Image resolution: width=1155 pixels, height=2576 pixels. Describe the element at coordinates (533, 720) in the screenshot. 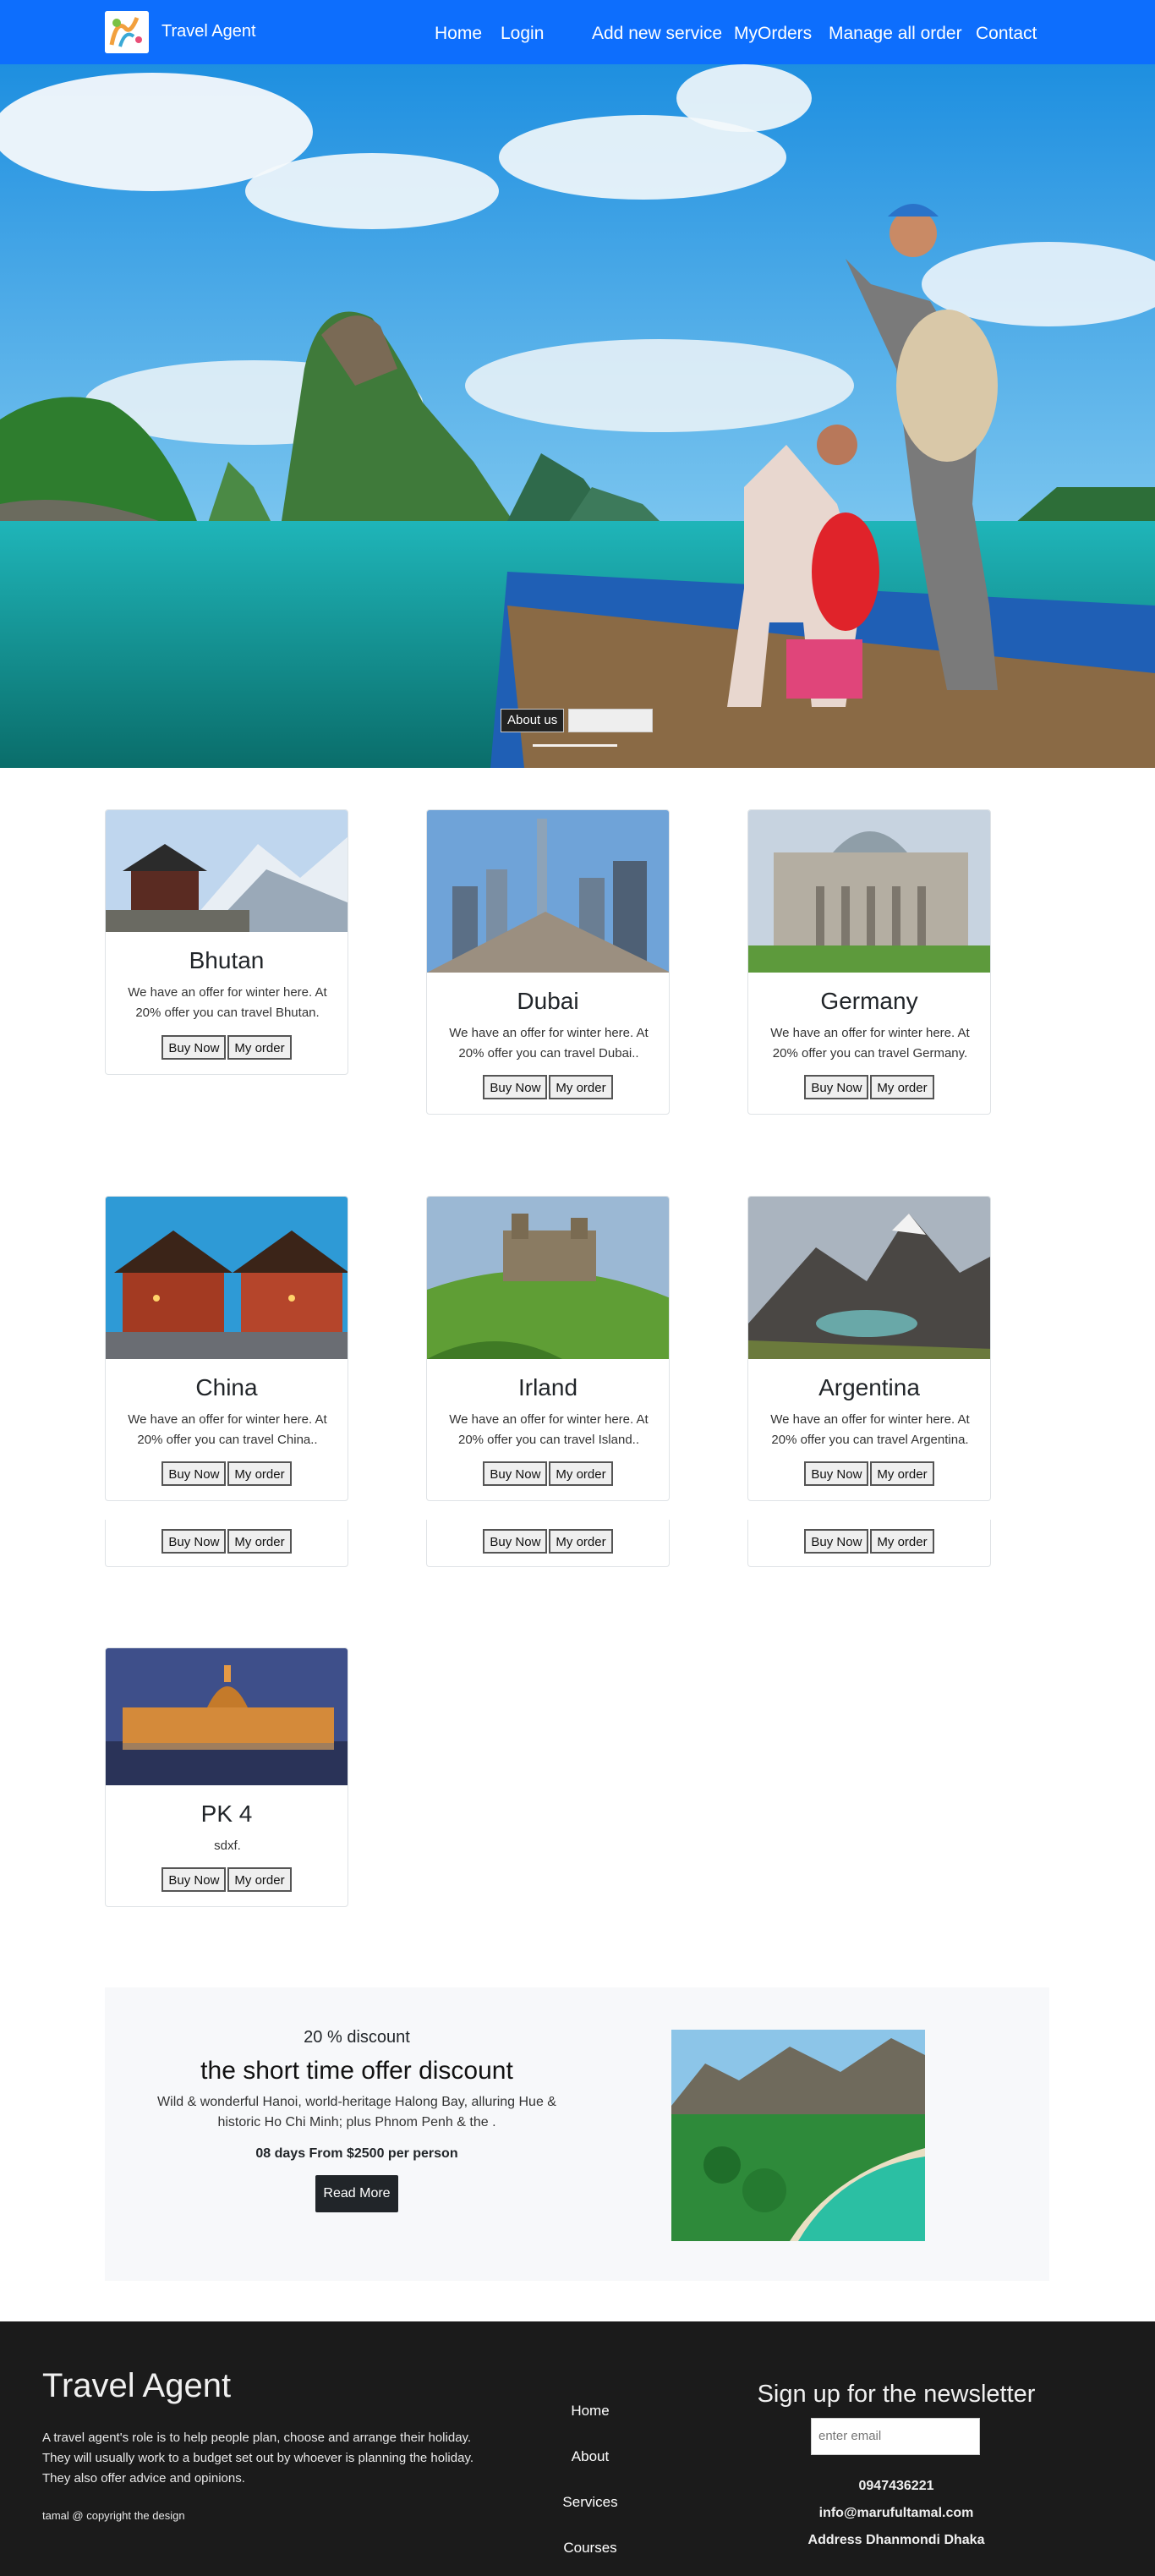

I see `about-us-button: About us` at that location.